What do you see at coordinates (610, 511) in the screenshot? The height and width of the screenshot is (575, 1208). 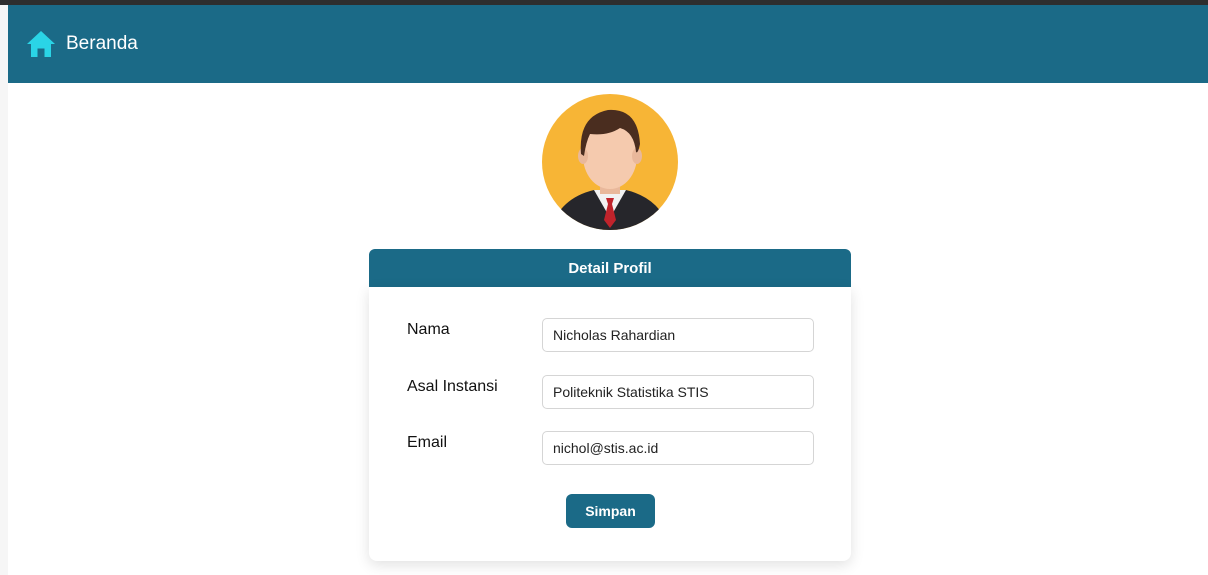 I see `save-button: Simpan` at bounding box center [610, 511].